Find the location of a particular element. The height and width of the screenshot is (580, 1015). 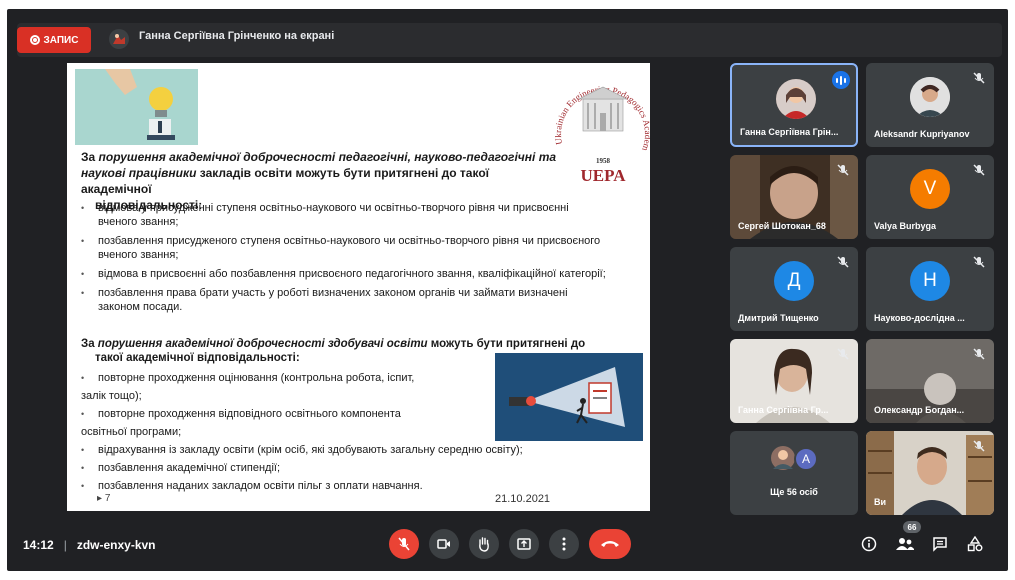

present-now-button is located at coordinates (524, 544).